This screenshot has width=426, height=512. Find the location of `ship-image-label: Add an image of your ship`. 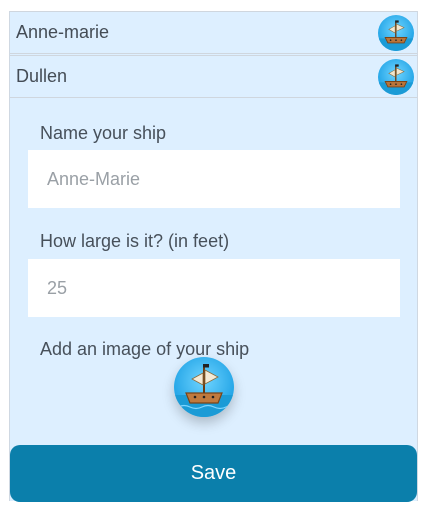

ship-image-label: Add an image of your ship is located at coordinates (145, 349).